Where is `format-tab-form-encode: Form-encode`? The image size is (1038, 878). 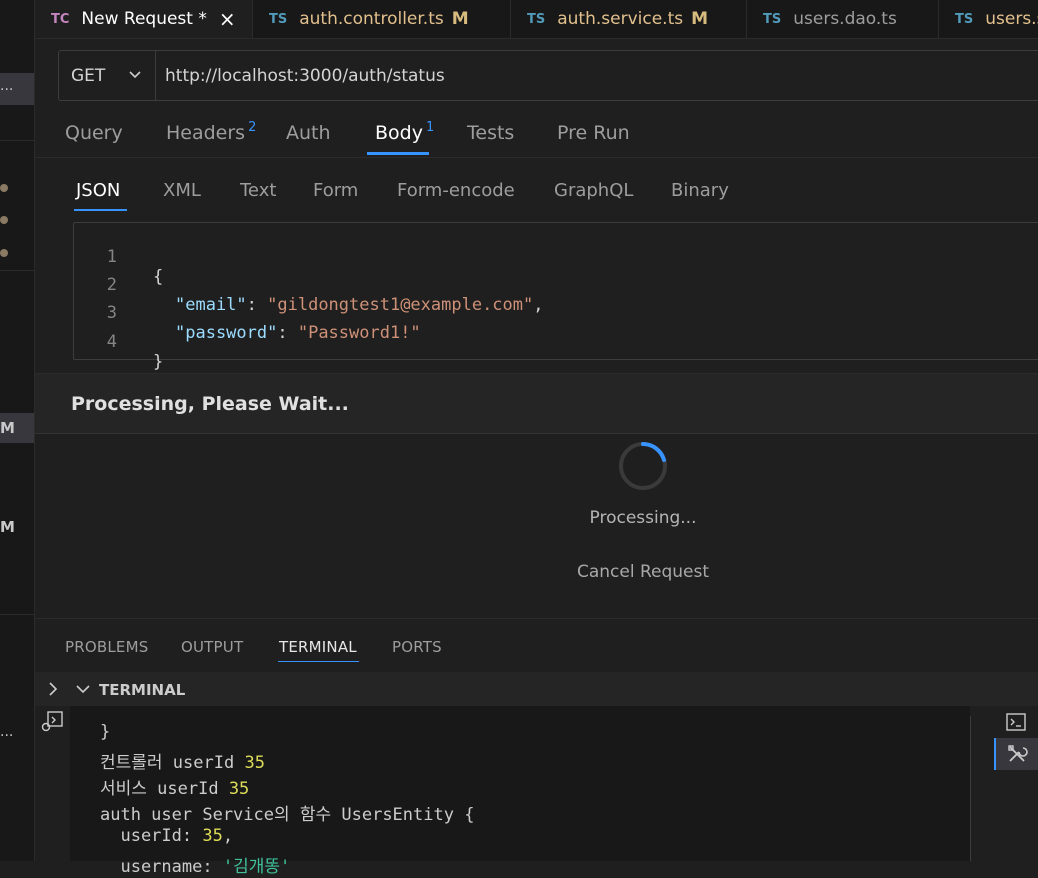 format-tab-form-encode: Form-encode is located at coordinates (456, 190).